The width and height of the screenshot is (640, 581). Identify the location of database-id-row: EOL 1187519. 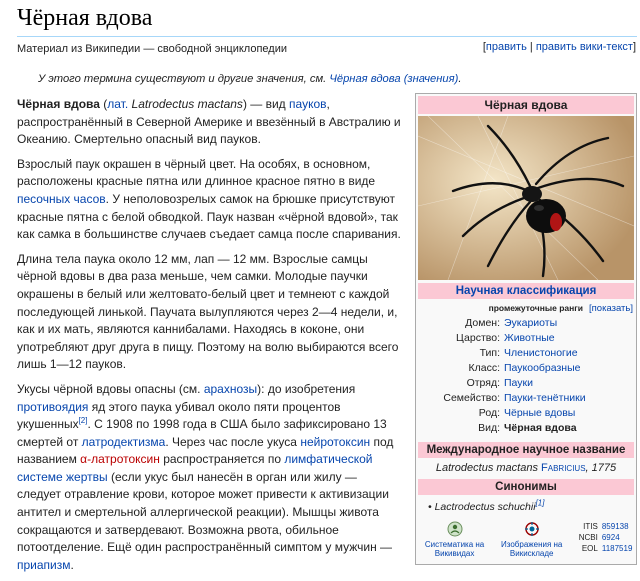
(603, 548).